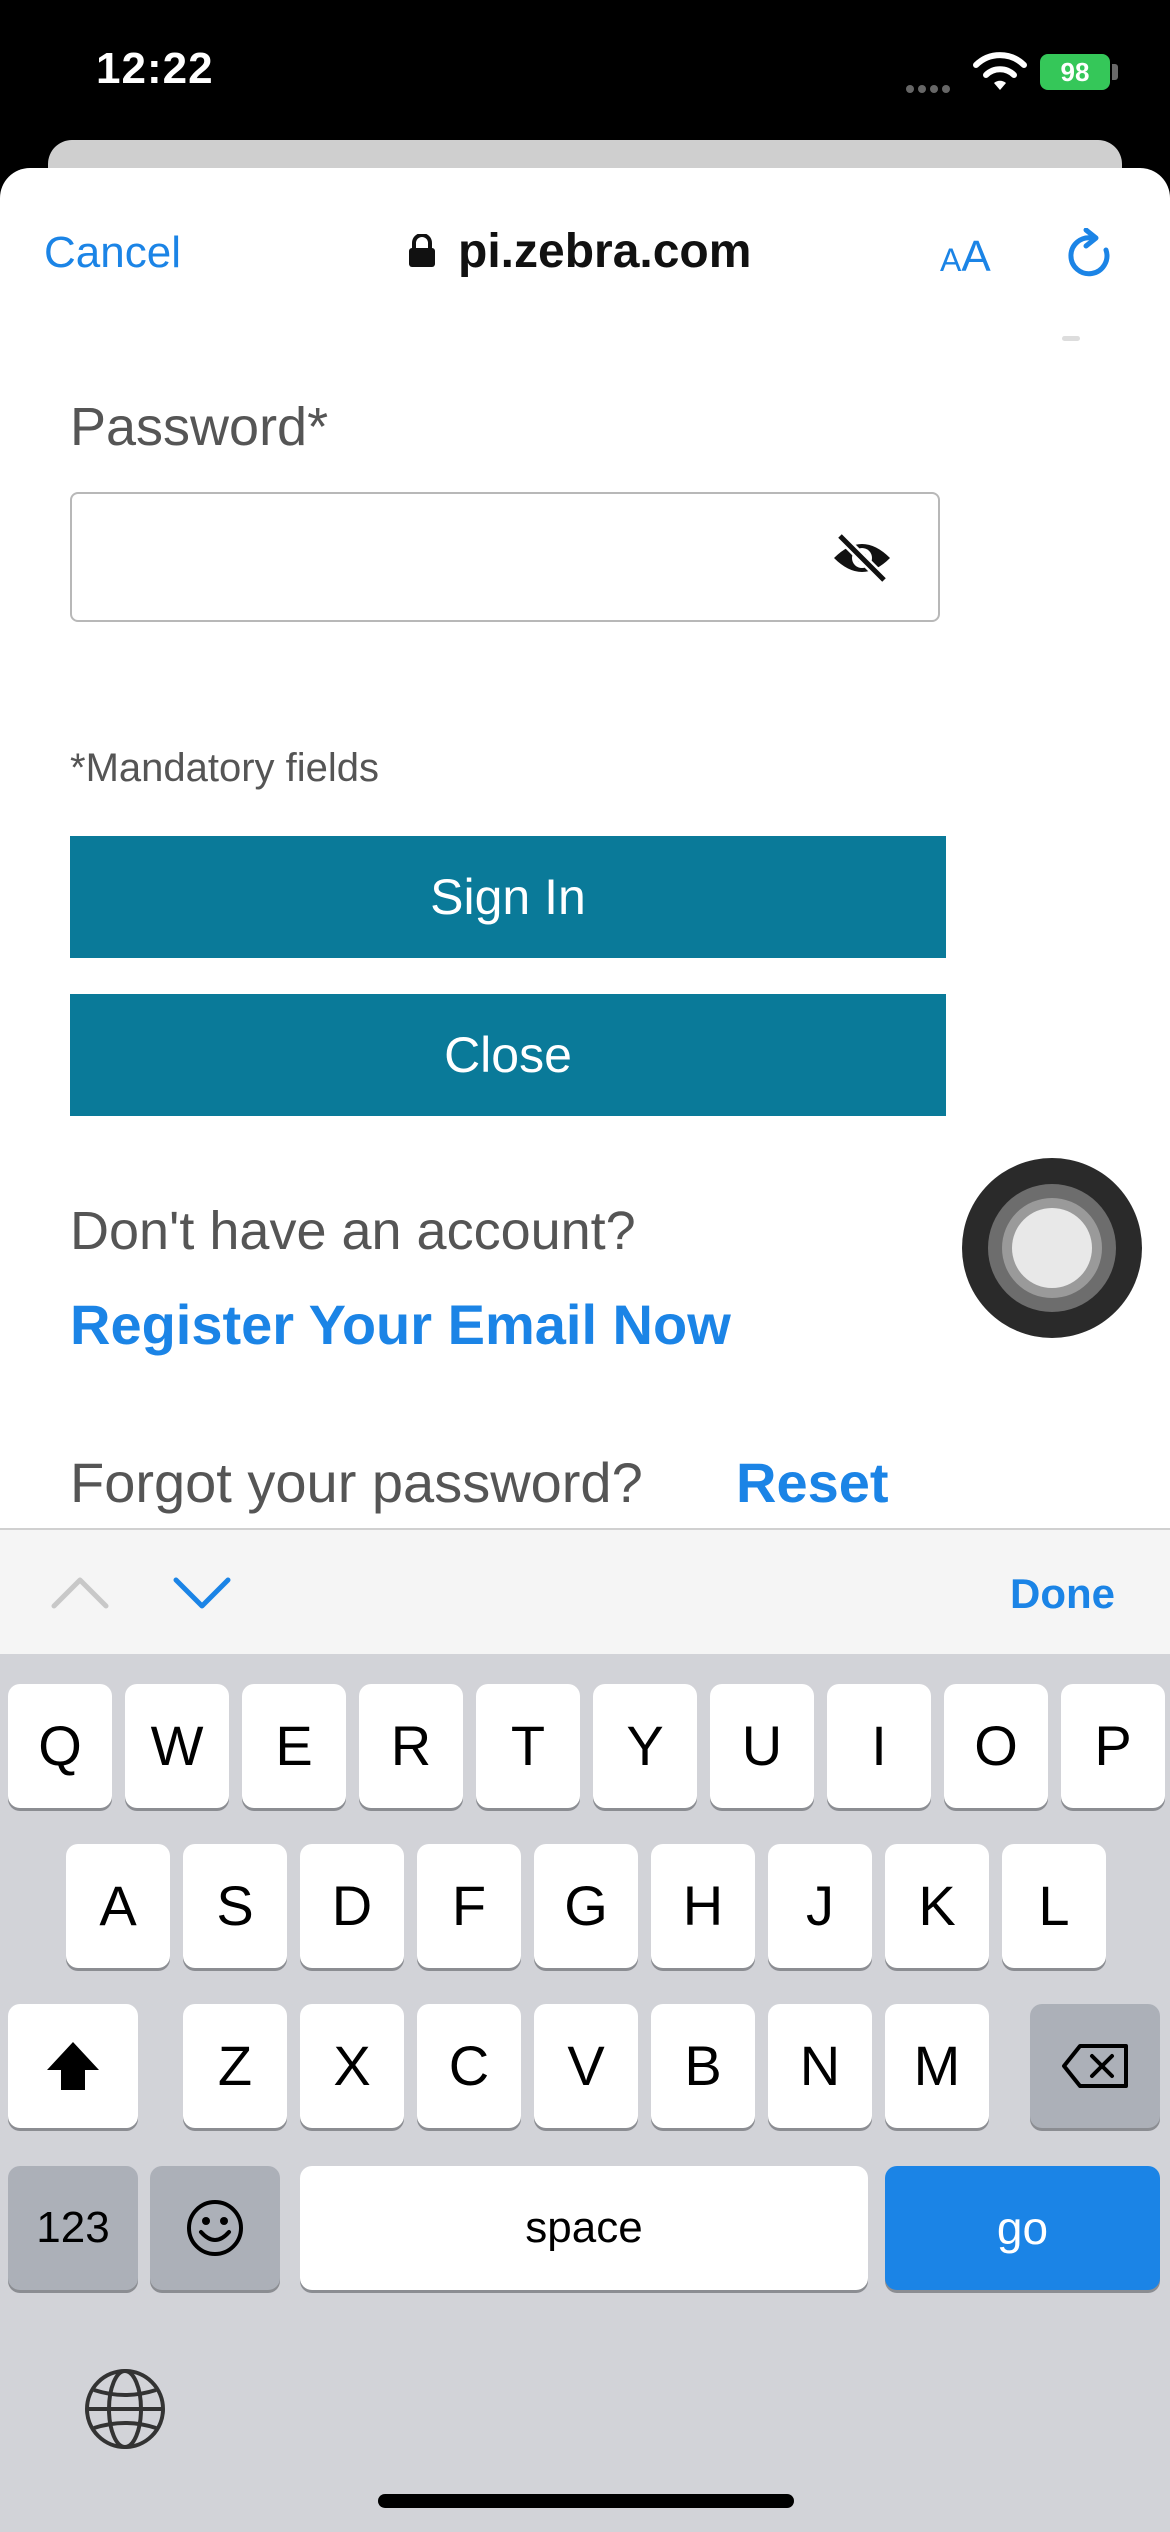 The width and height of the screenshot is (1170, 2532). What do you see at coordinates (879, 1746) in the screenshot?
I see `key-i: I` at bounding box center [879, 1746].